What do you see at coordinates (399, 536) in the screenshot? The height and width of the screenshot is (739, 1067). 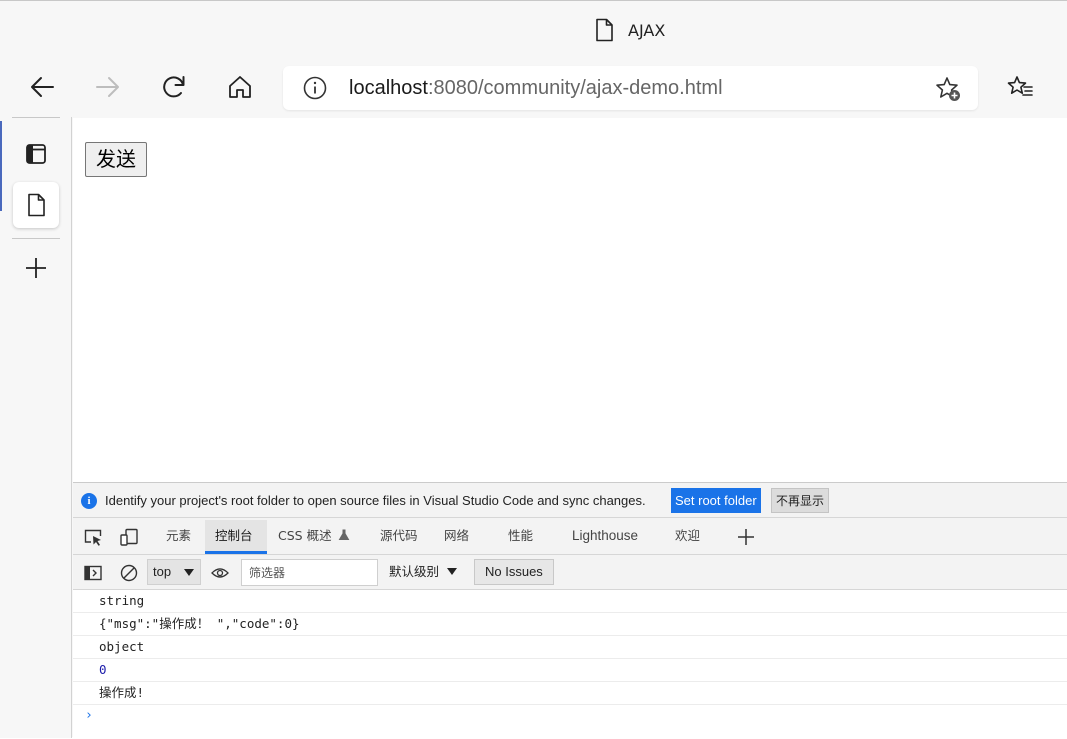 I see `tab-sources: 源代码` at bounding box center [399, 536].